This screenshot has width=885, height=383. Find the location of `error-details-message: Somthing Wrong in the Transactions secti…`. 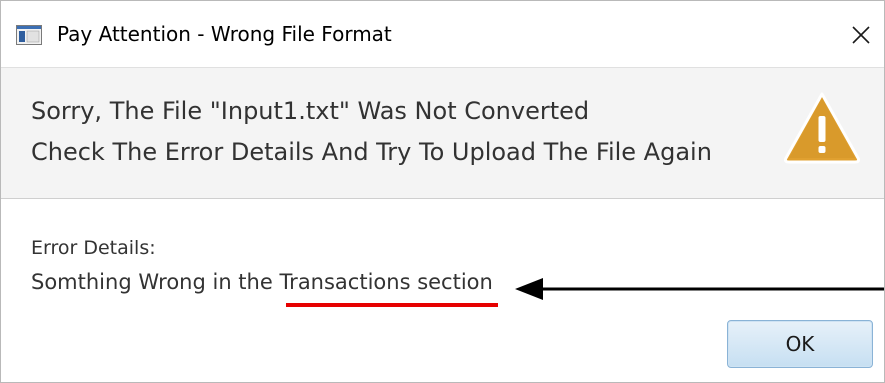

error-details-message: Somthing Wrong in the Transactions secti… is located at coordinates (262, 282).